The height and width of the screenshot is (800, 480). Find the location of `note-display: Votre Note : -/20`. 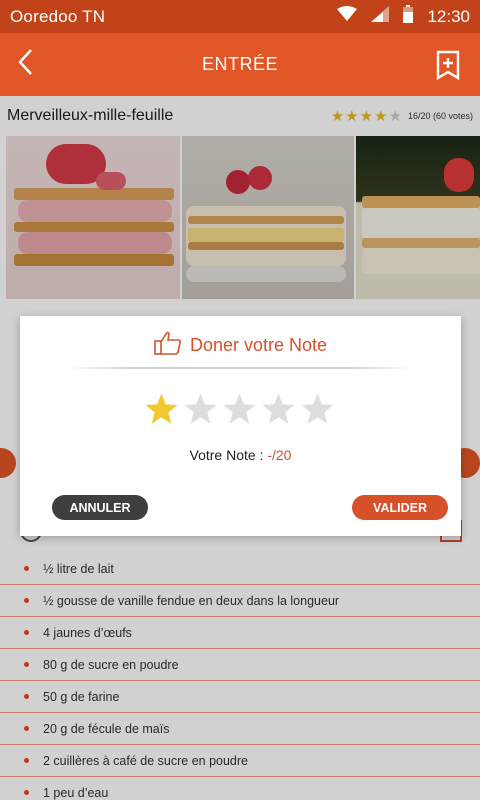

note-display: Votre Note : -/20 is located at coordinates (240, 455).